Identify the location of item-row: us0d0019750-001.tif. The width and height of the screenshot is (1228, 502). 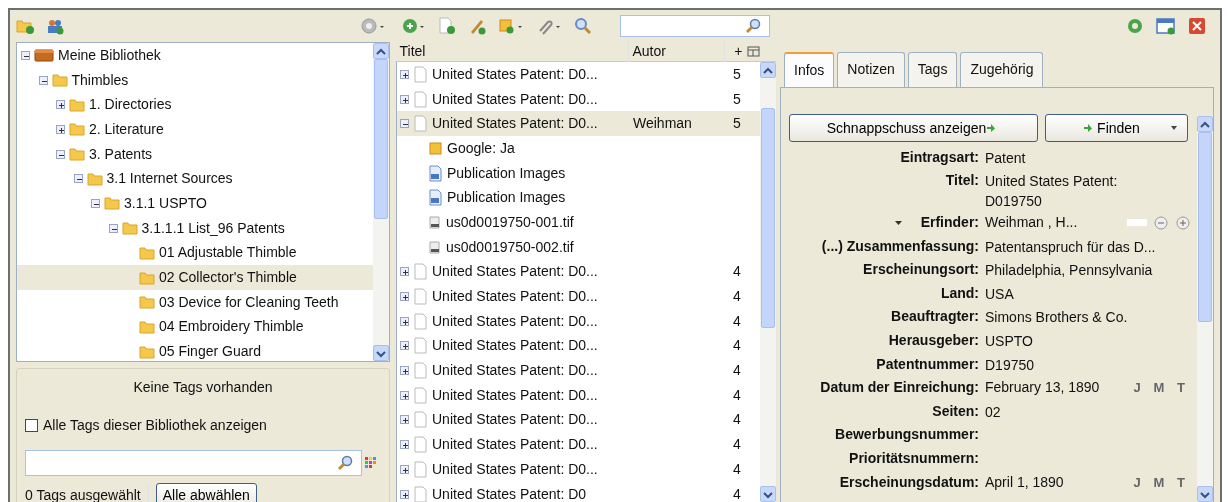
(578, 222).